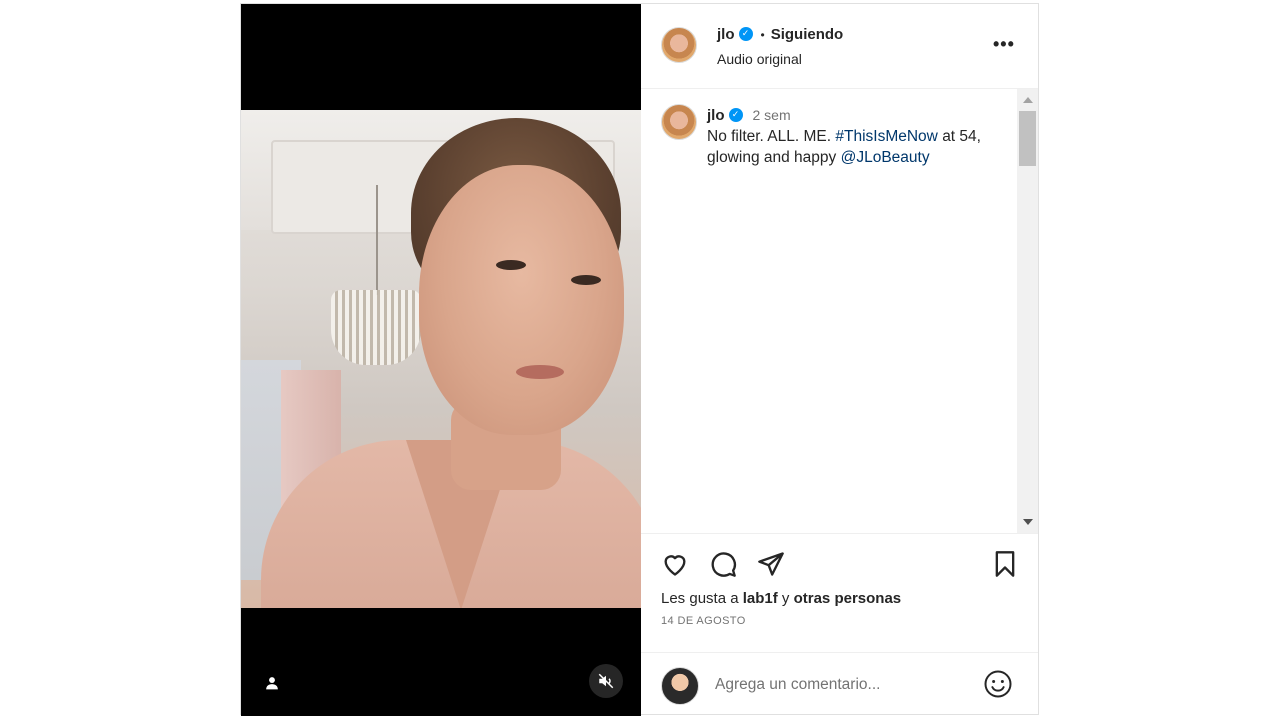  I want to click on emoji-icon, so click(998, 684).